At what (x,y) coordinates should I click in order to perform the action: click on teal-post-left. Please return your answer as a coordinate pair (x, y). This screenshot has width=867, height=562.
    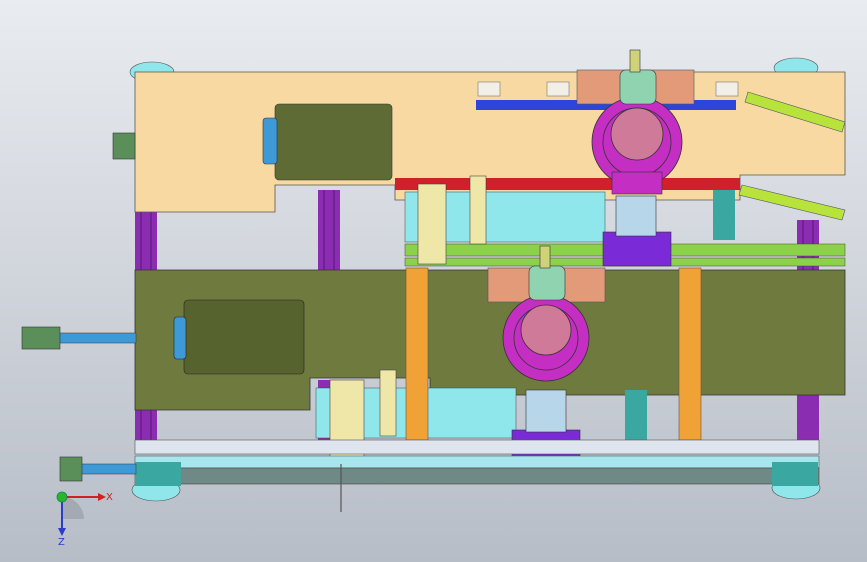
    Looking at the image, I should click on (636, 415).